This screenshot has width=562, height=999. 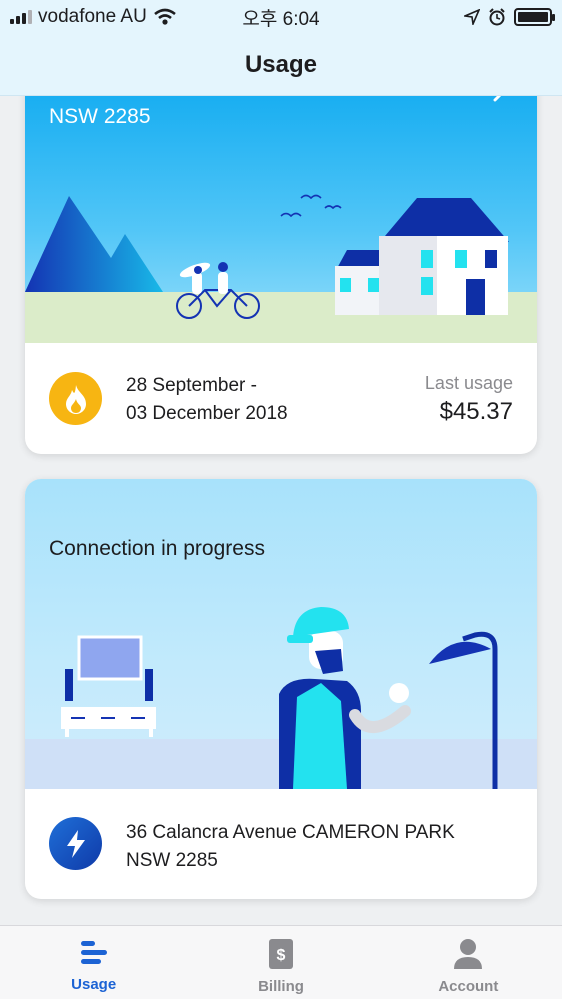 I want to click on battery-icon, so click(x=534, y=17).